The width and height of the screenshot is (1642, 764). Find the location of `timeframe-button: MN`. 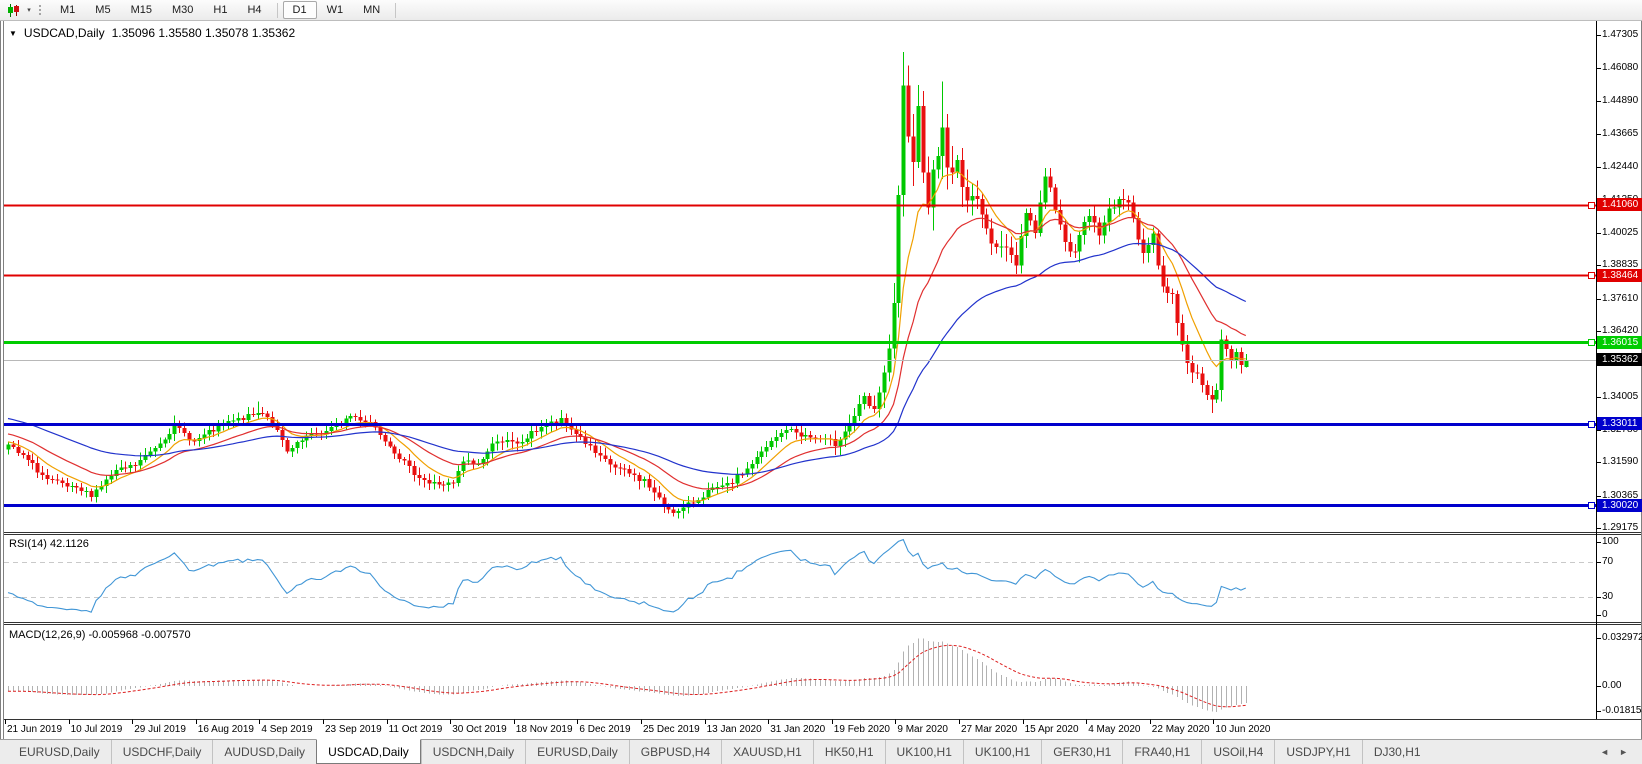

timeframe-button: MN is located at coordinates (371, 10).